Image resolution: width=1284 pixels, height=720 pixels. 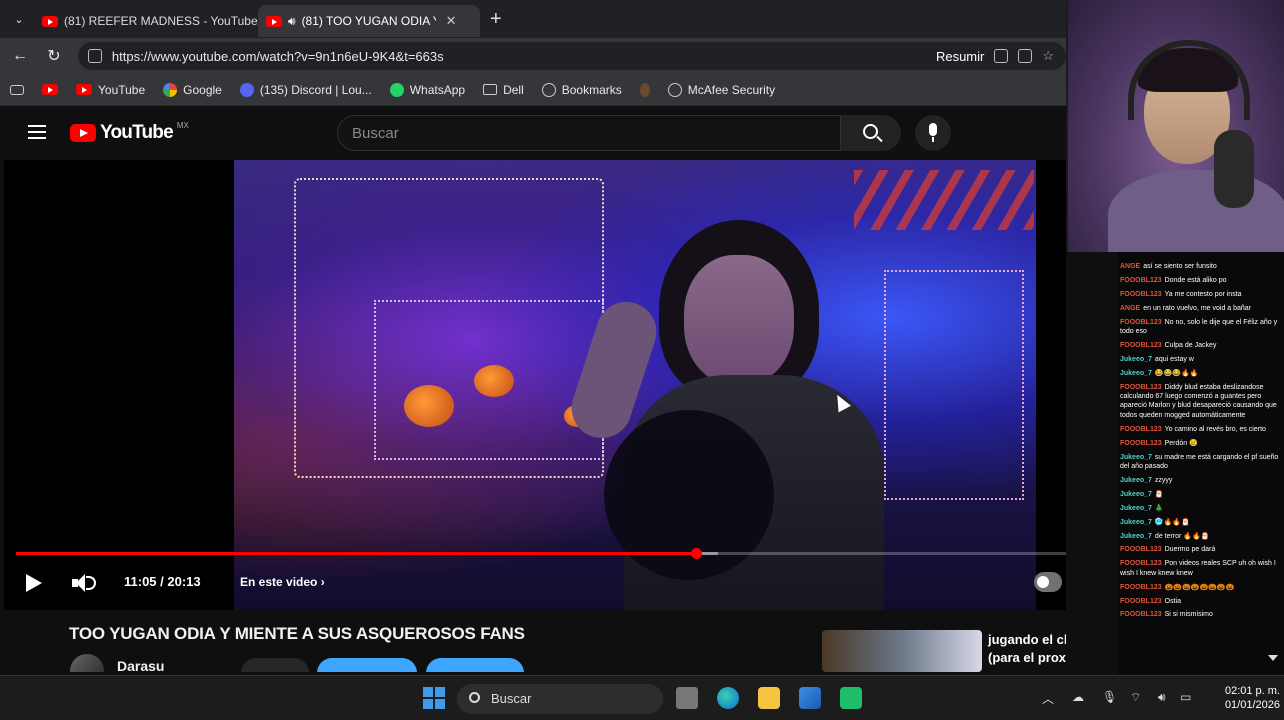 I want to click on discord-icon, so click(x=246, y=89).